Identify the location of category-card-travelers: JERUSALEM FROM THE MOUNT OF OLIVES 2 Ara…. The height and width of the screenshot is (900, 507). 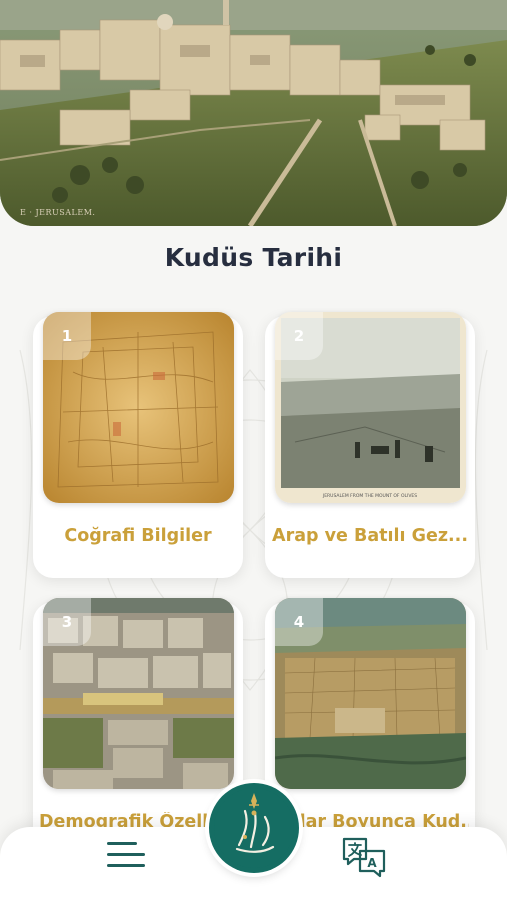
(370, 445).